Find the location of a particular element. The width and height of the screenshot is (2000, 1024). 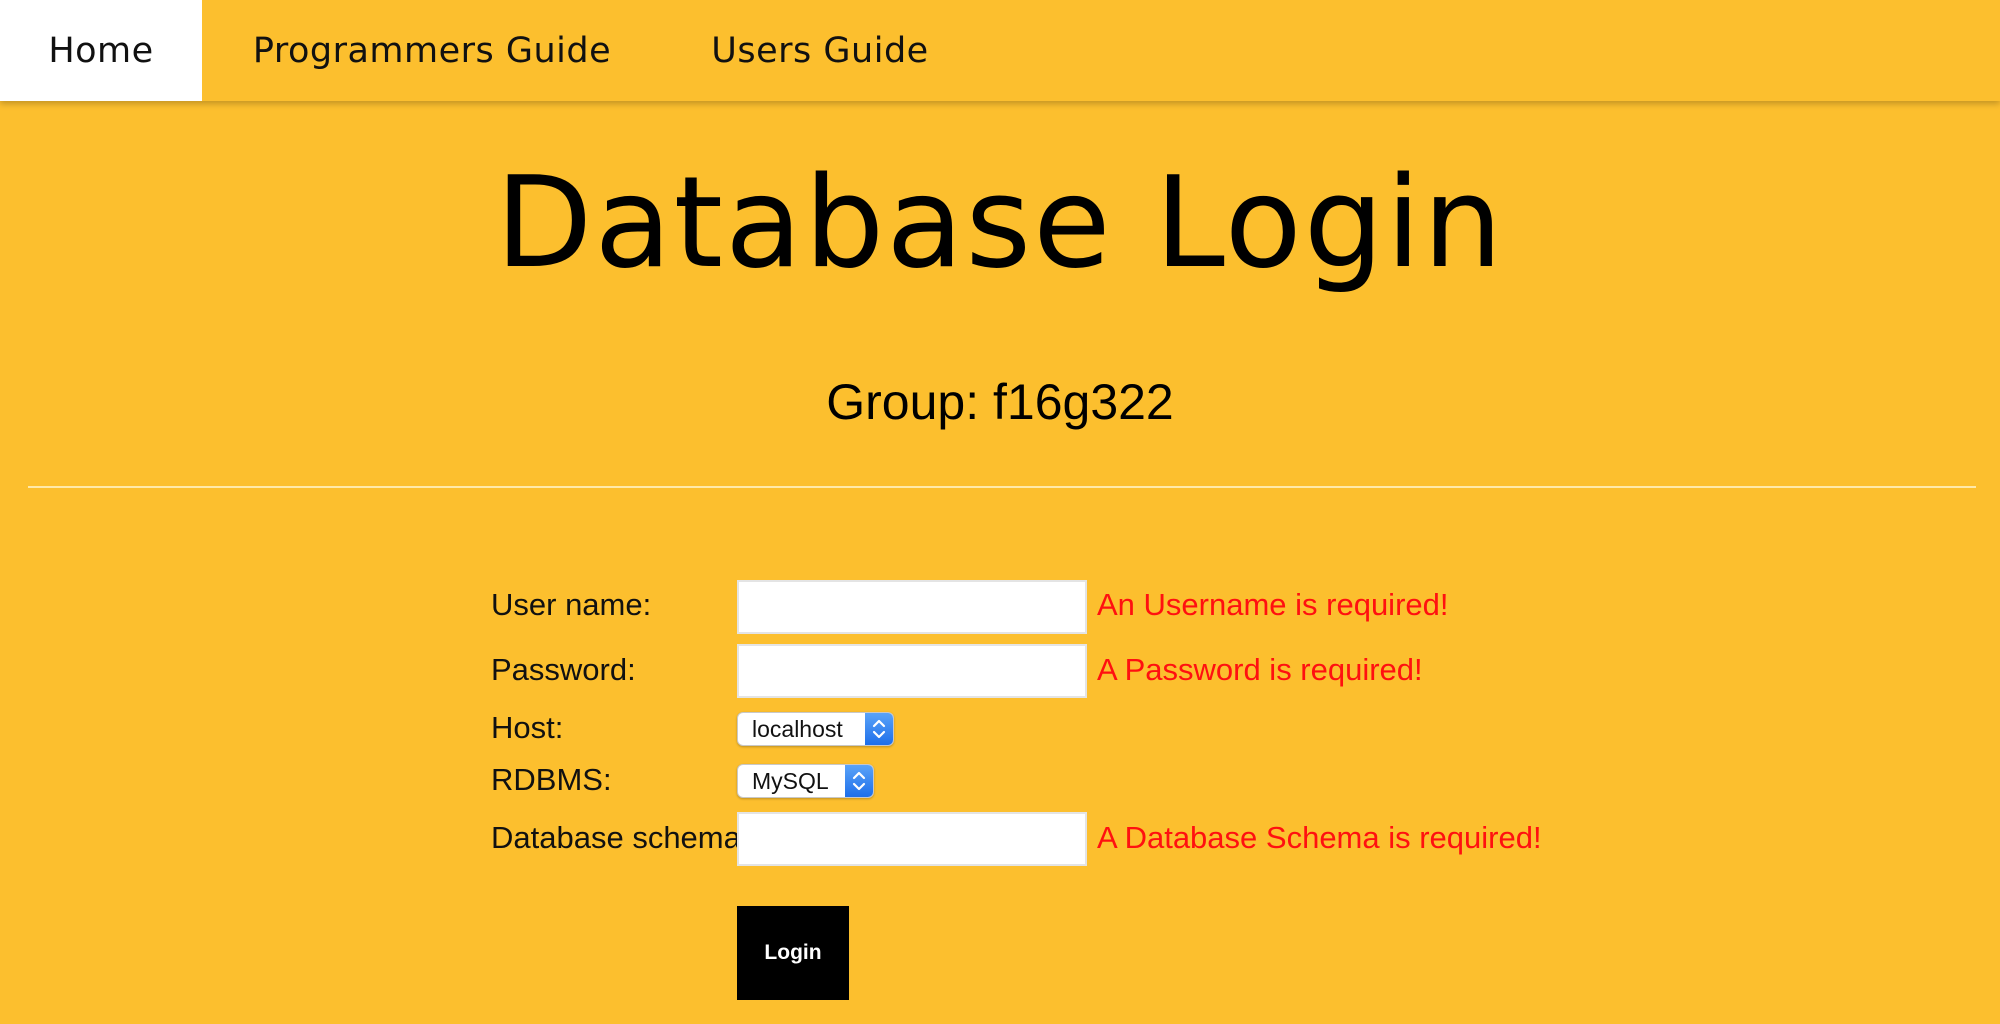

top-navbar: Home Programmers Guide Users Guide is located at coordinates (1000, 50).